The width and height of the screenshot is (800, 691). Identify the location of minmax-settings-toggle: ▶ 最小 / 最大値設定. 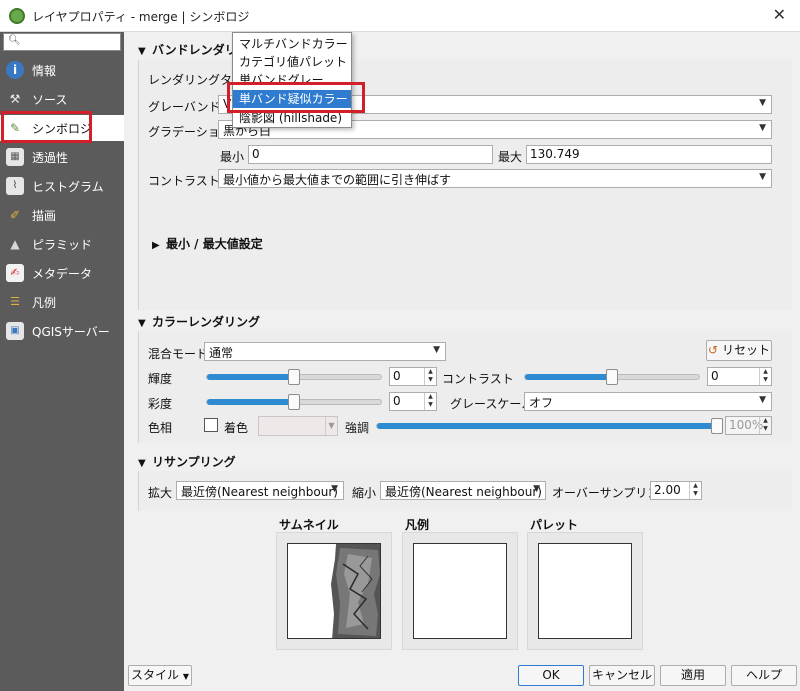
(207, 243).